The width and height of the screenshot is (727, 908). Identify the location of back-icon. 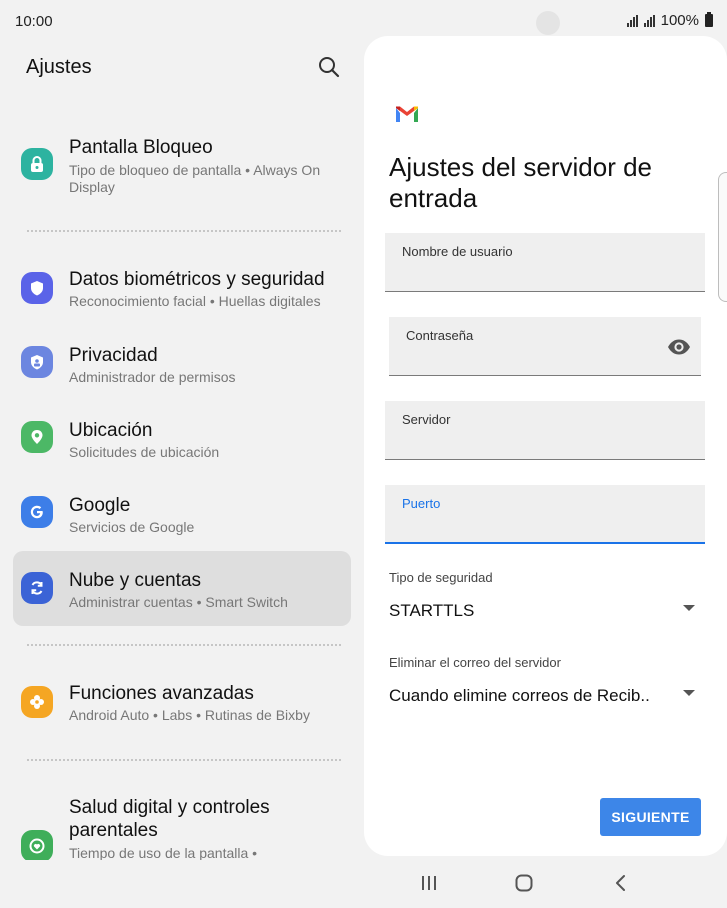
(620, 883).